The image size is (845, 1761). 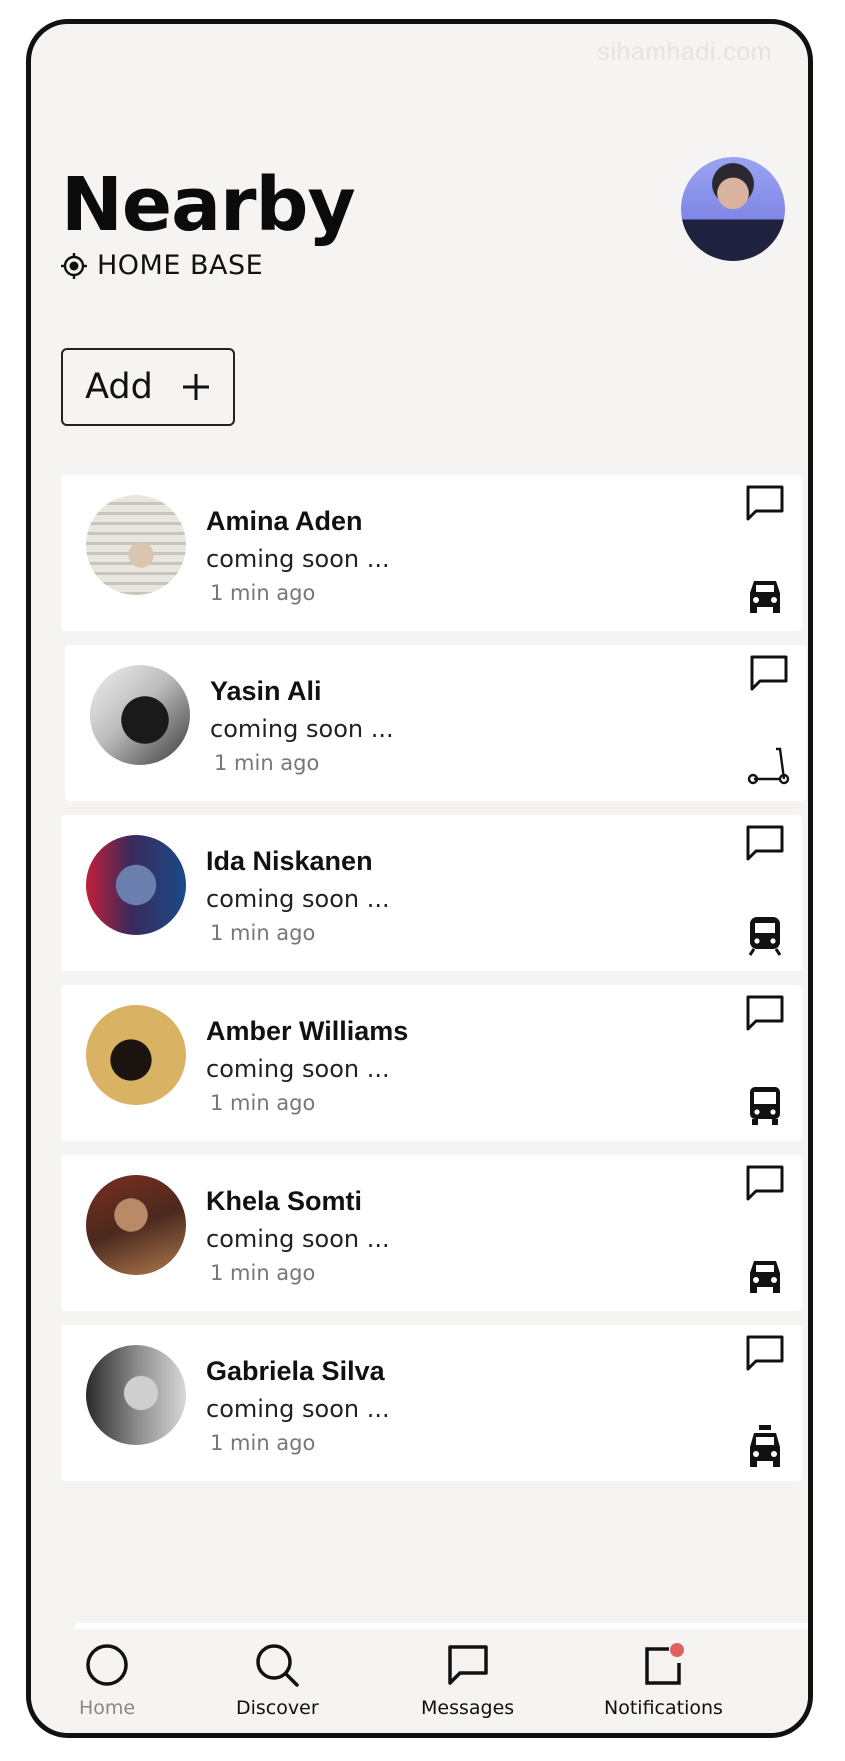 I want to click on location-row: HOME BASE, so click(x=162, y=265).